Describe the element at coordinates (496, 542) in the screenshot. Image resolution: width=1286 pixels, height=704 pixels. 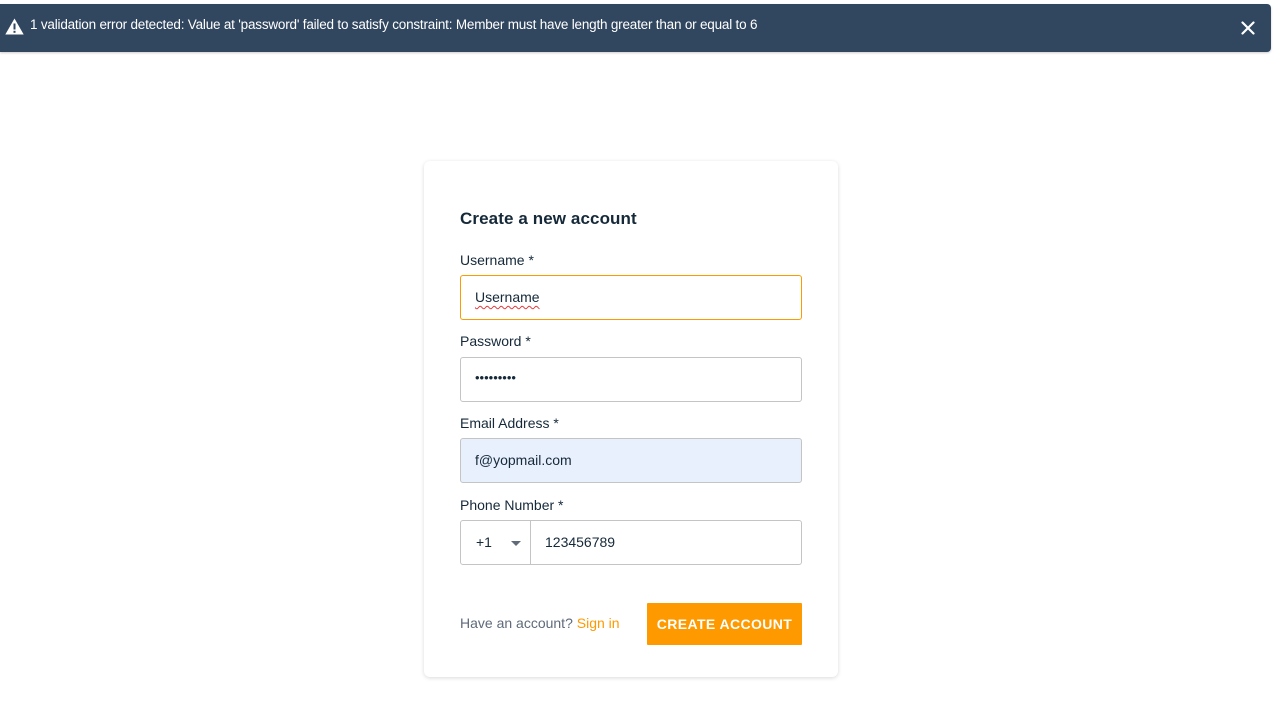
I see `dial-code-select: +1` at that location.